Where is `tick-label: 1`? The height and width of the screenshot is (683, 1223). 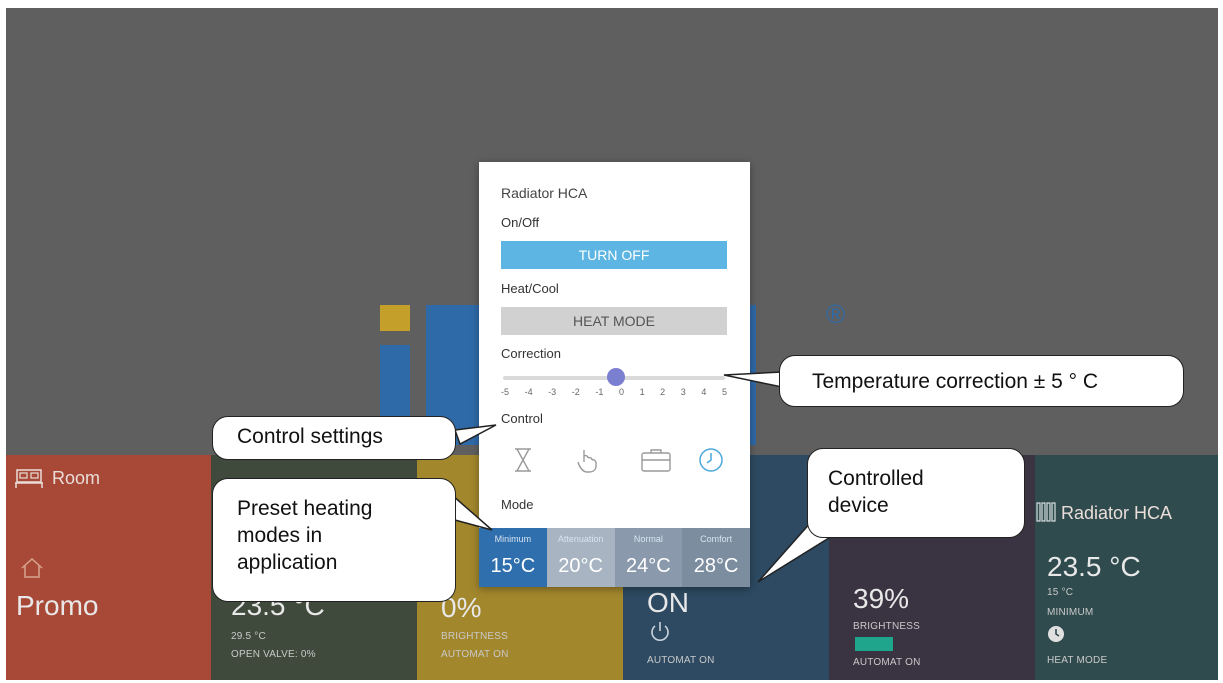
tick-label: 1 is located at coordinates (642, 392).